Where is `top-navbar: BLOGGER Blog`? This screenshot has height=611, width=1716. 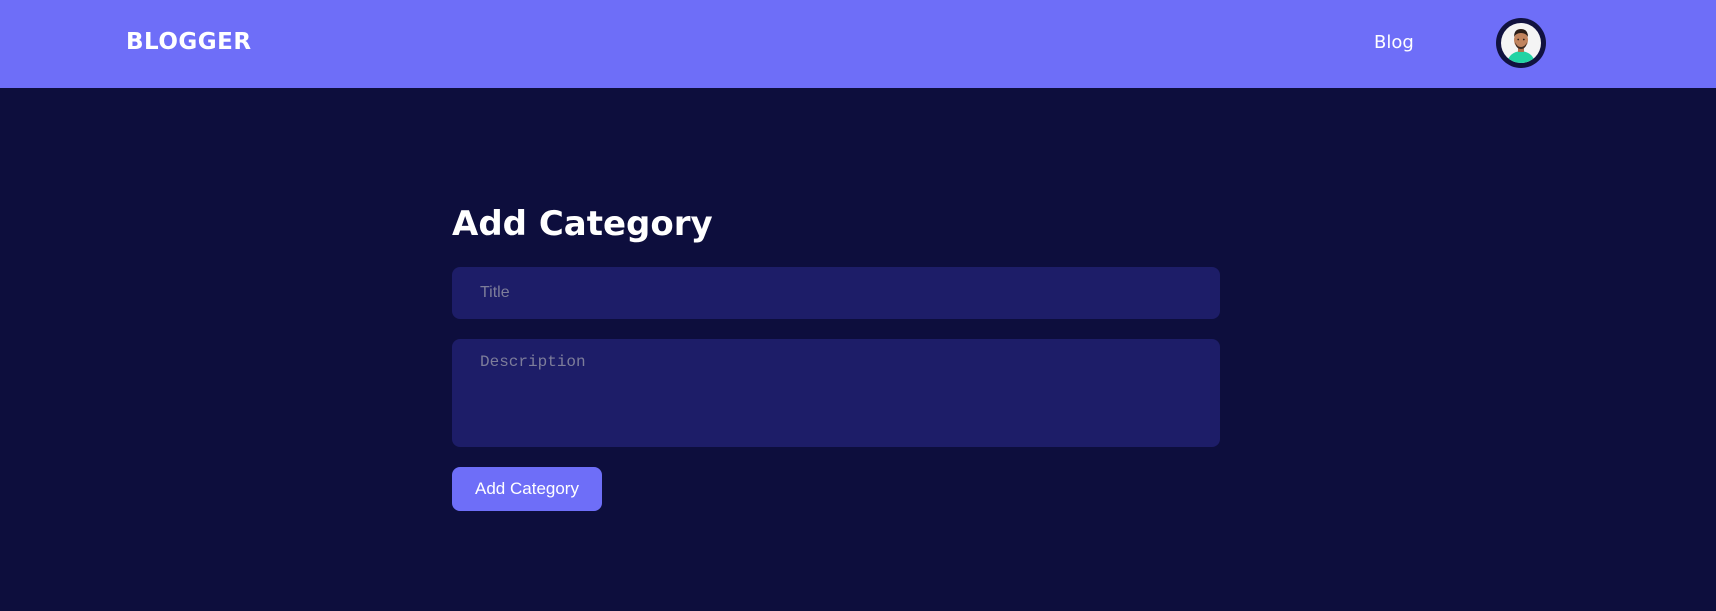
top-navbar: BLOGGER Blog is located at coordinates (858, 44).